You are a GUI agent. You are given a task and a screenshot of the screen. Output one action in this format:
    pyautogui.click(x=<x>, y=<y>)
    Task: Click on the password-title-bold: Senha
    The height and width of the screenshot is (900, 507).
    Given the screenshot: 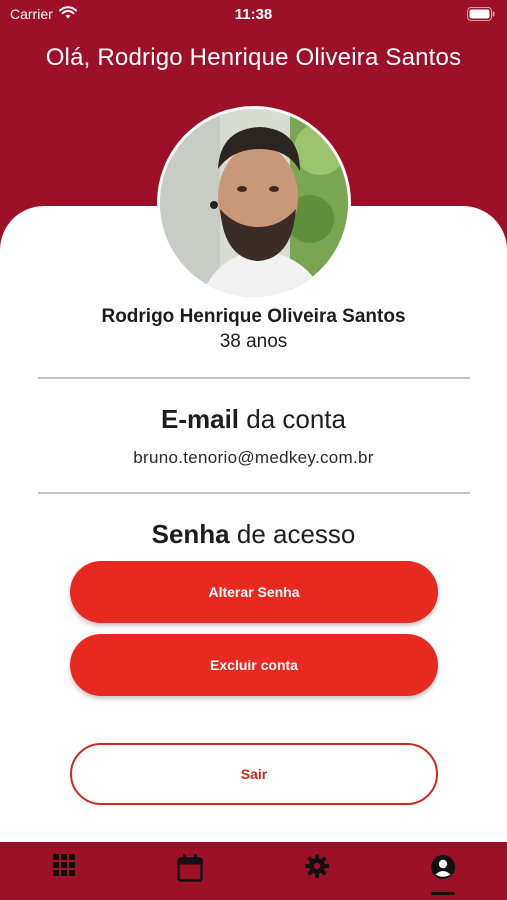 What is the action you would take?
    pyautogui.click(x=190, y=534)
    